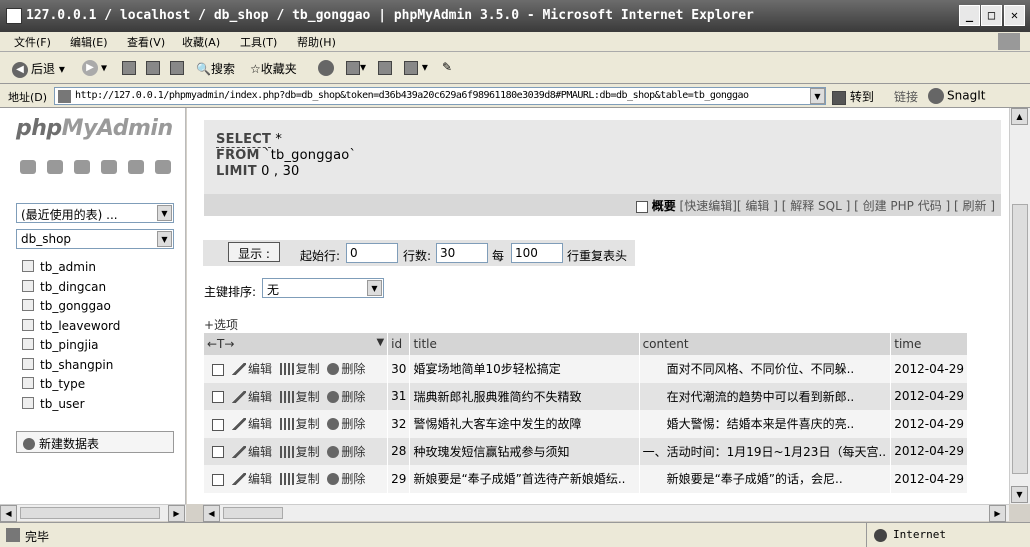 The height and width of the screenshot is (547, 1030). What do you see at coordinates (399, 369) in the screenshot?
I see `cell-id: 30` at bounding box center [399, 369].